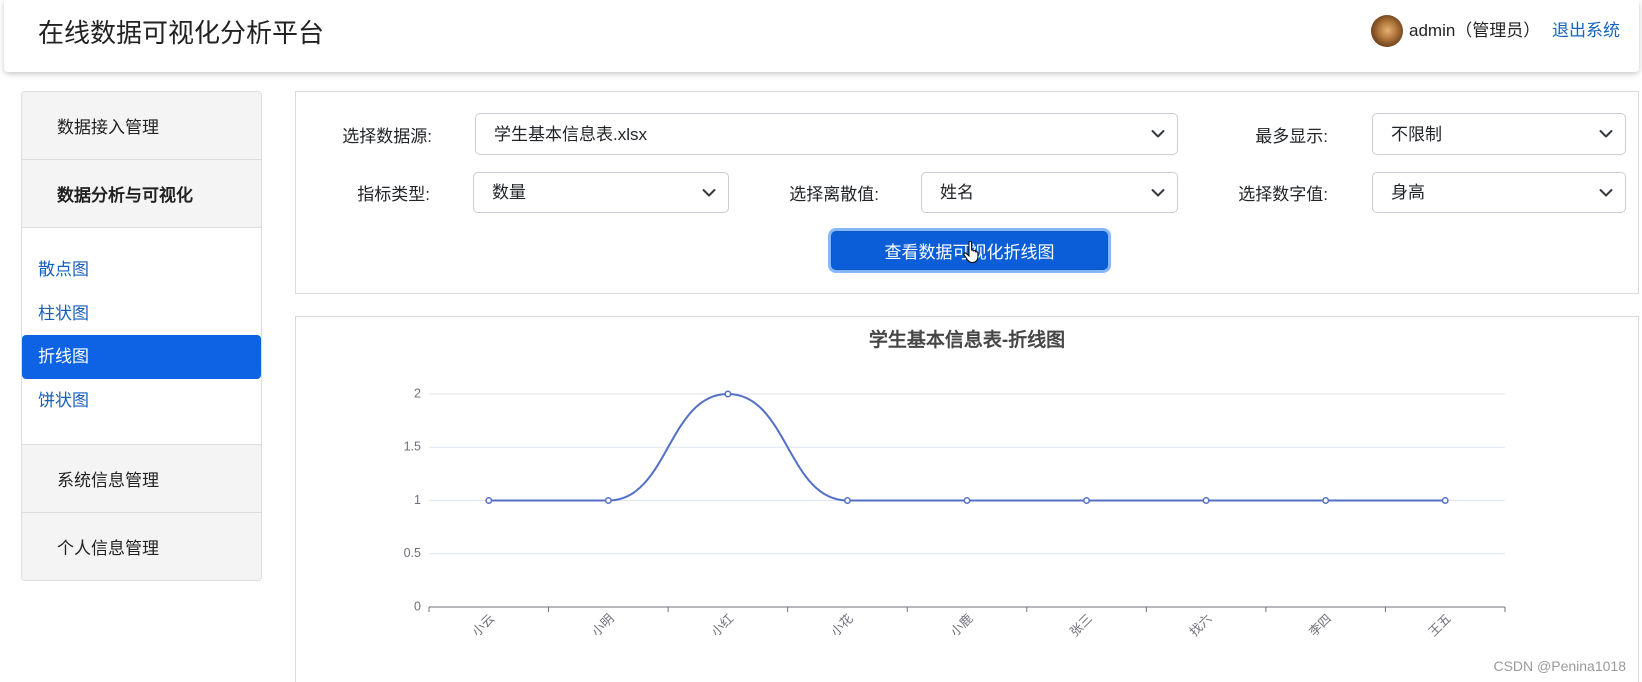 Image resolution: width=1642 pixels, height=682 pixels. I want to click on discrete-field-label: 选择离散值:, so click(834, 194).